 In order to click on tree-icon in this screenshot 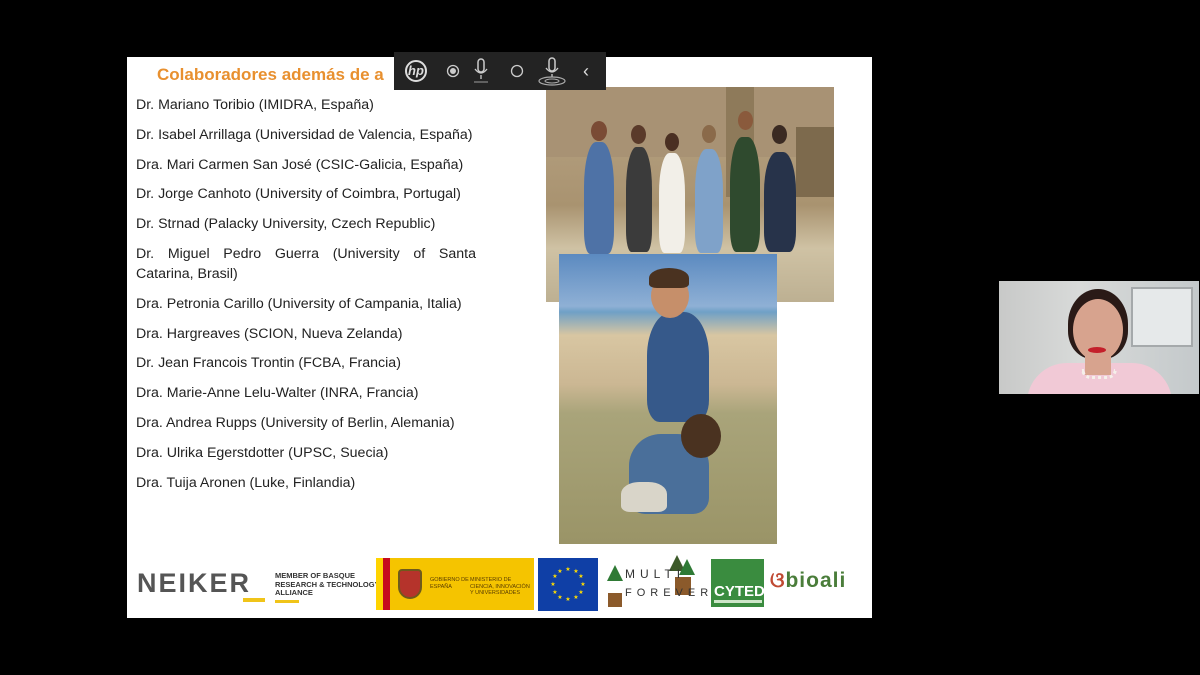, I will do `click(615, 573)`.